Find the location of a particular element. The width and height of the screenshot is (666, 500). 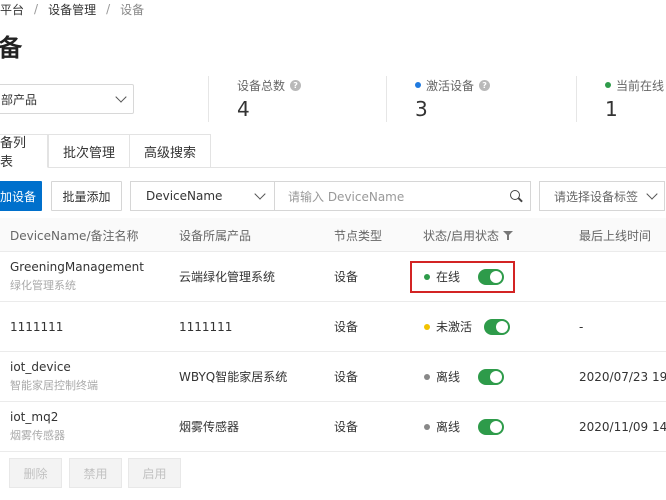

batch-add-button: 批量添加 is located at coordinates (86, 196).